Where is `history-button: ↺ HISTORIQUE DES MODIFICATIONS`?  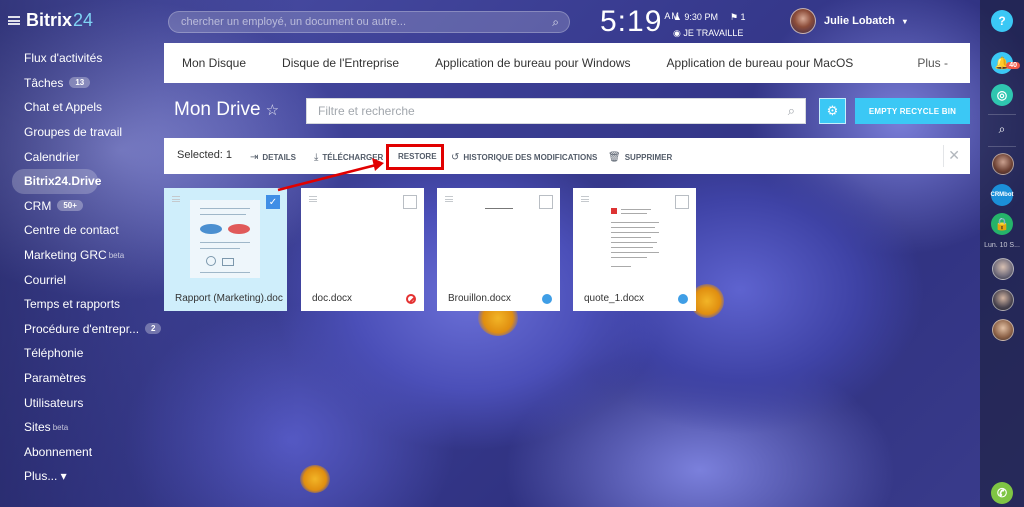
history-button: ↺ HISTORIQUE DES MODIFICATIONS is located at coordinates (524, 157).